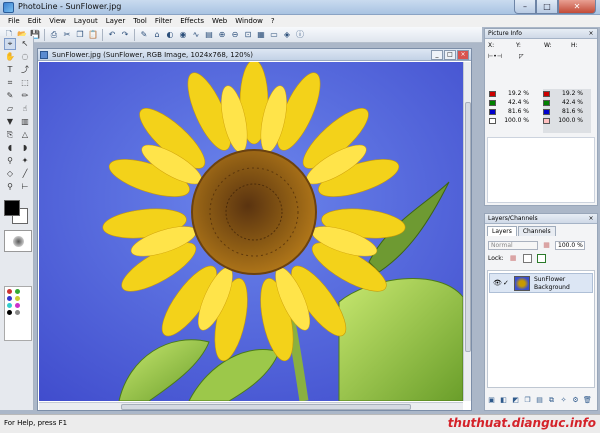 The image size is (600, 433). I want to click on layer-properties-icon: ⚙, so click(575, 400).